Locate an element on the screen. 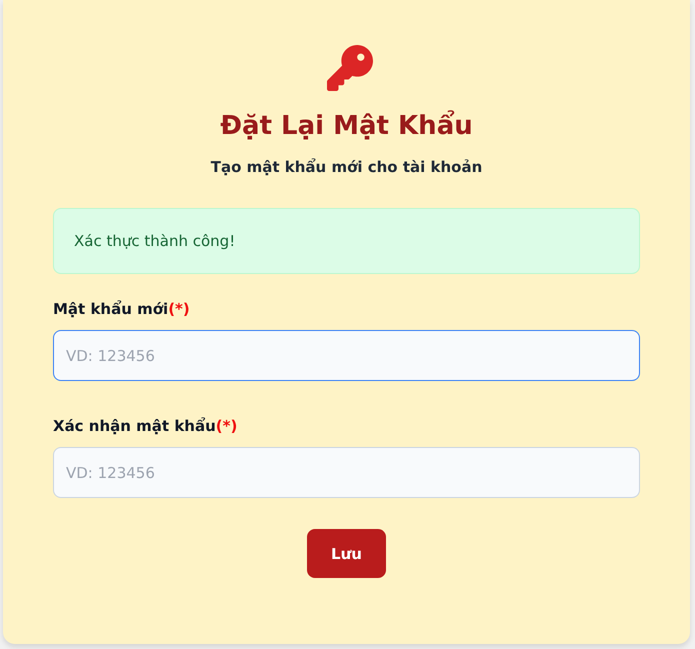 Image resolution: width=695 pixels, height=649 pixels. password-field: VD: 123456 is located at coordinates (346, 355).